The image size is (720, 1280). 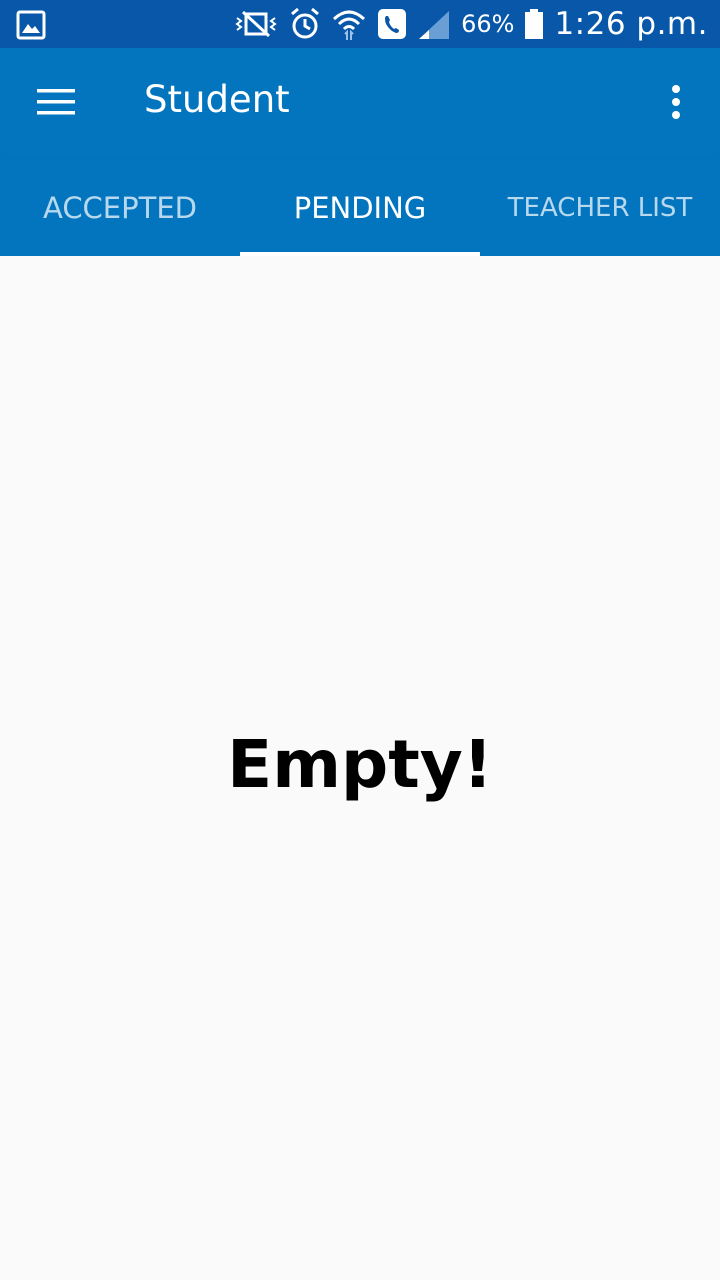 I want to click on battery-icon, so click(x=534, y=24).